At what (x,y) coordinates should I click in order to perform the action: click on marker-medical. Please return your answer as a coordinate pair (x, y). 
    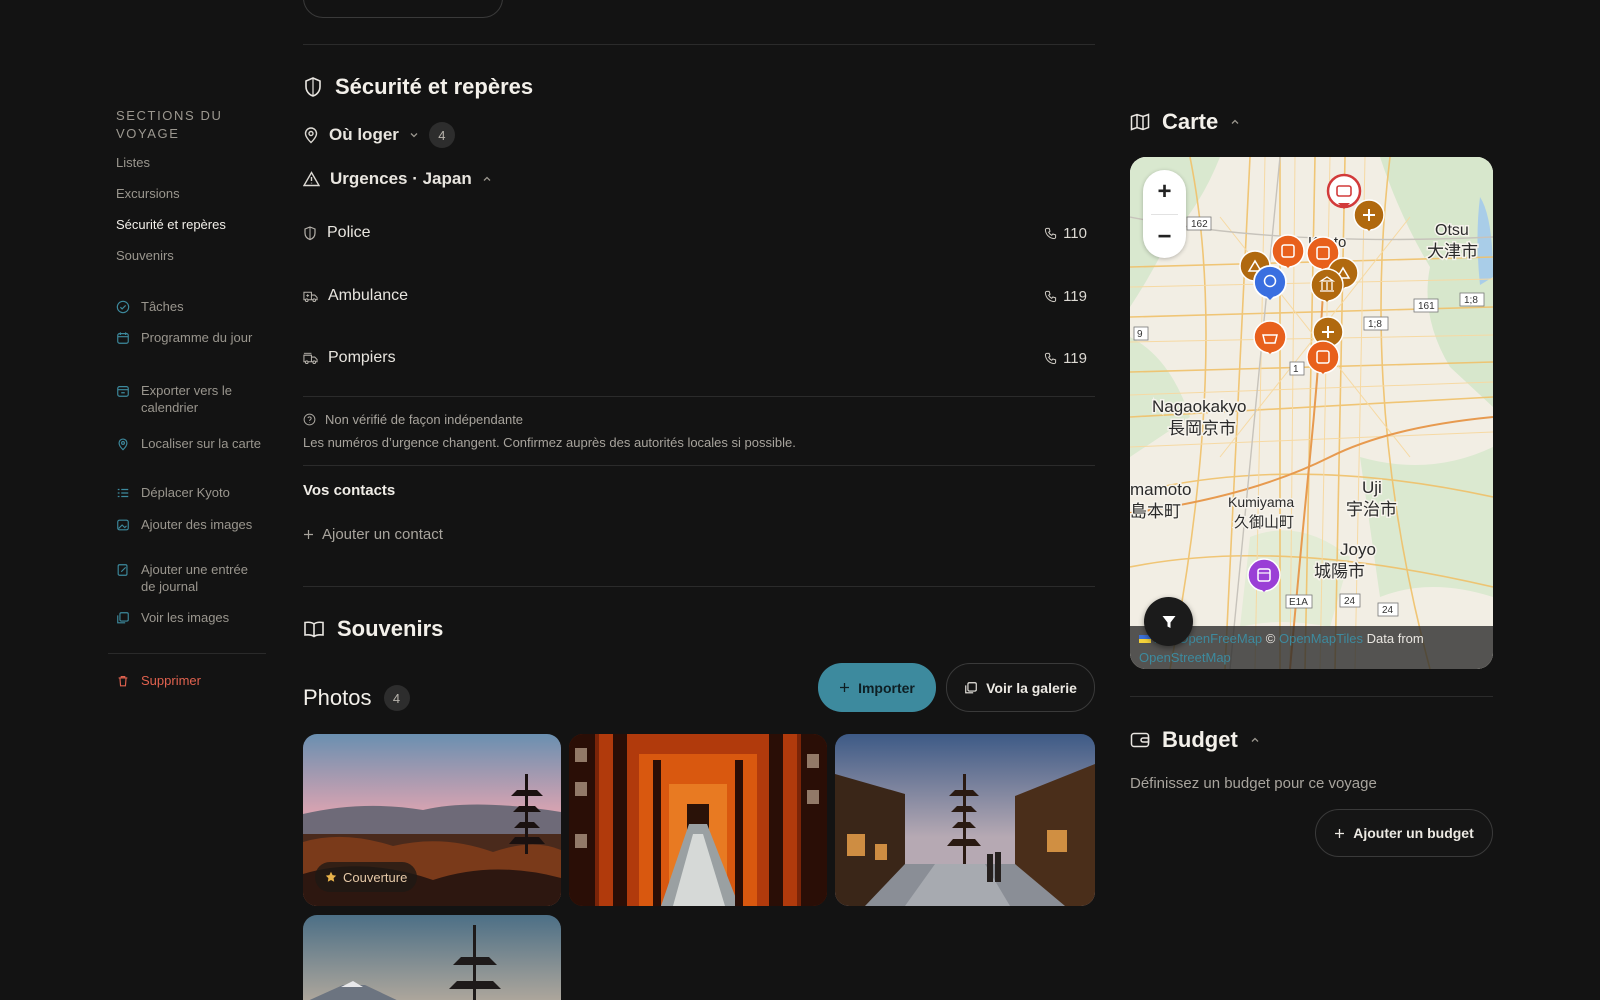
    Looking at the image, I should click on (1369, 215).